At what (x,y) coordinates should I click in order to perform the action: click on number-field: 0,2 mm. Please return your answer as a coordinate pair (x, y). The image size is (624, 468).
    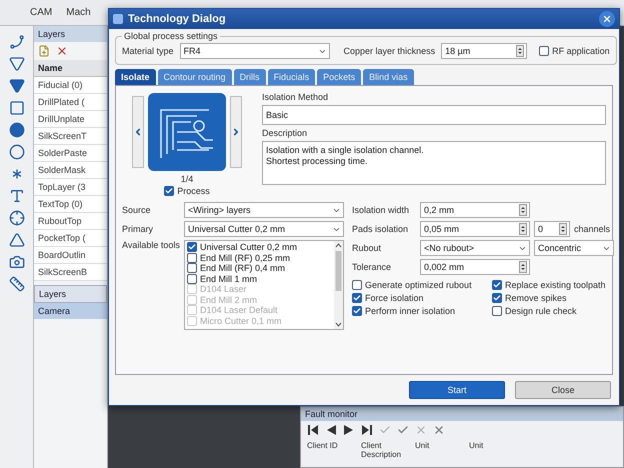
    Looking at the image, I should click on (475, 210).